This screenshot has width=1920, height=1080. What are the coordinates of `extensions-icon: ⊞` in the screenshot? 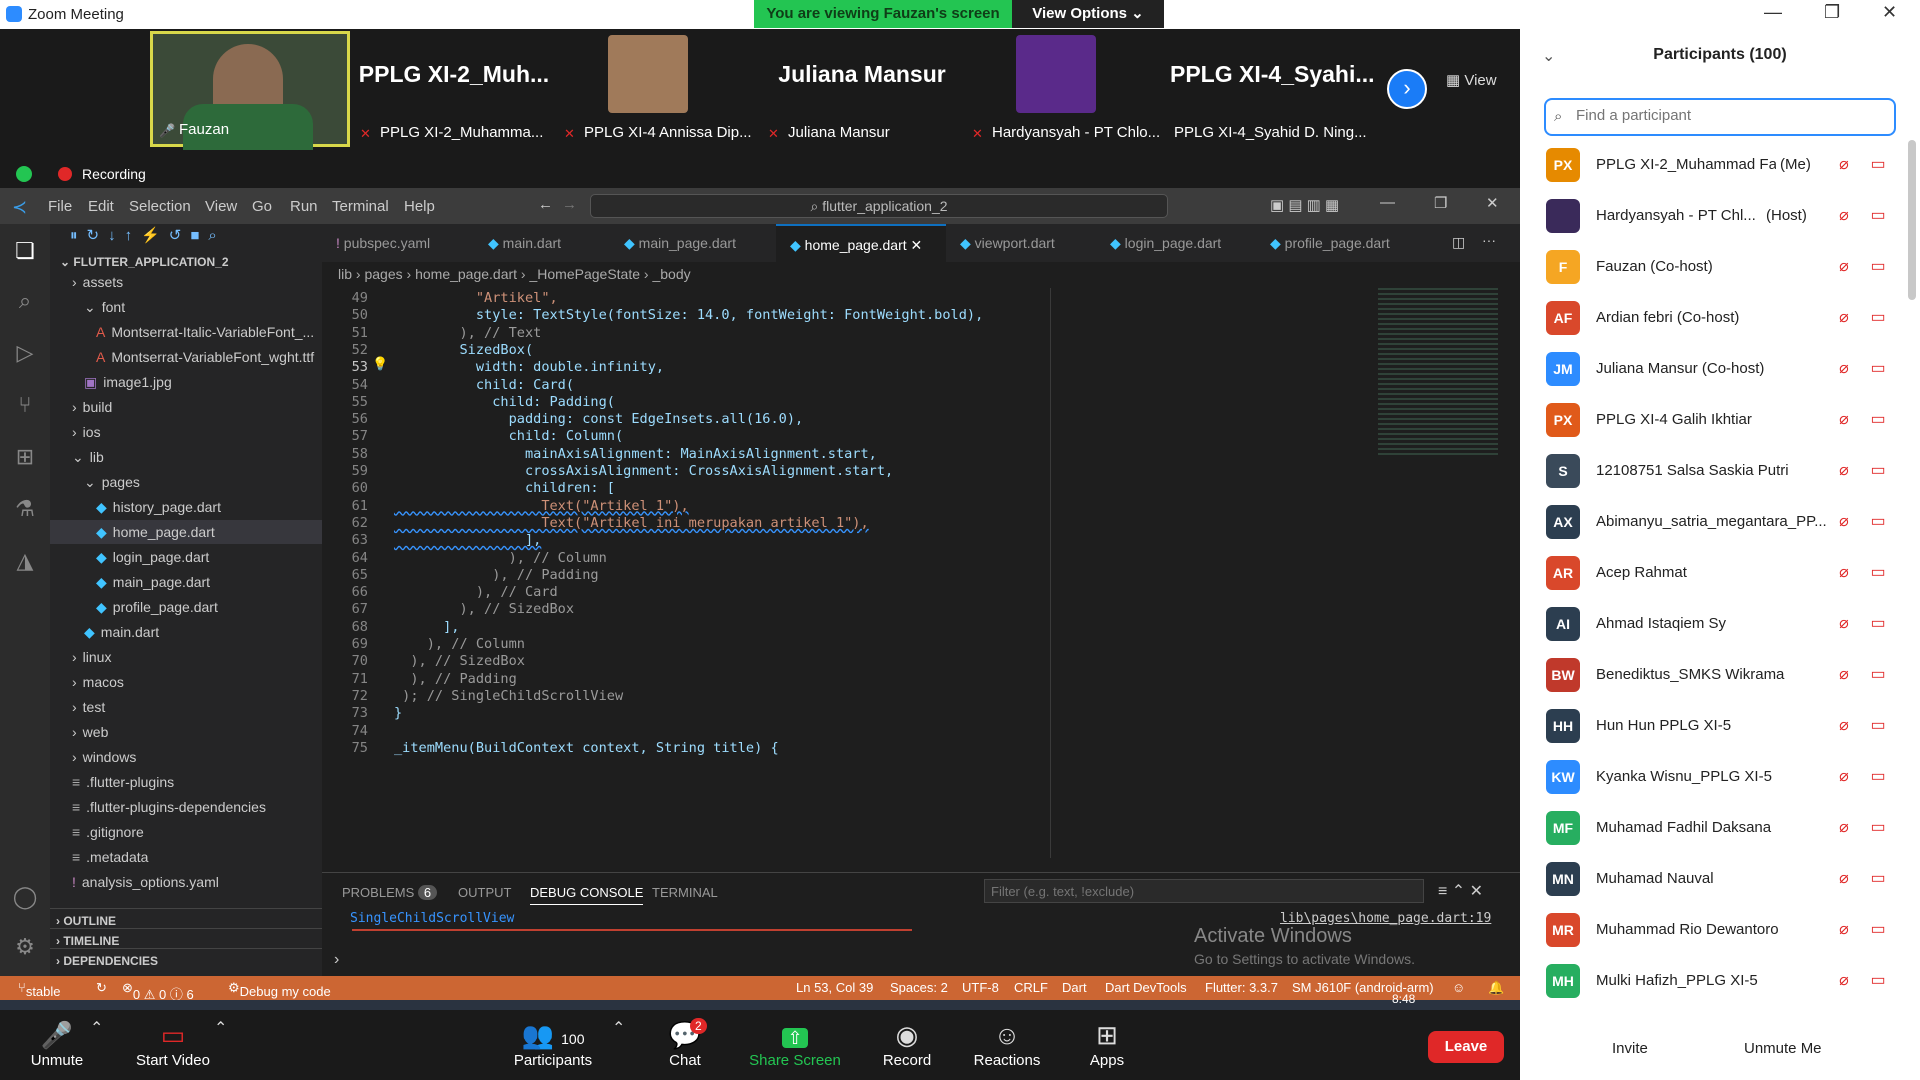 It's located at (25, 457).